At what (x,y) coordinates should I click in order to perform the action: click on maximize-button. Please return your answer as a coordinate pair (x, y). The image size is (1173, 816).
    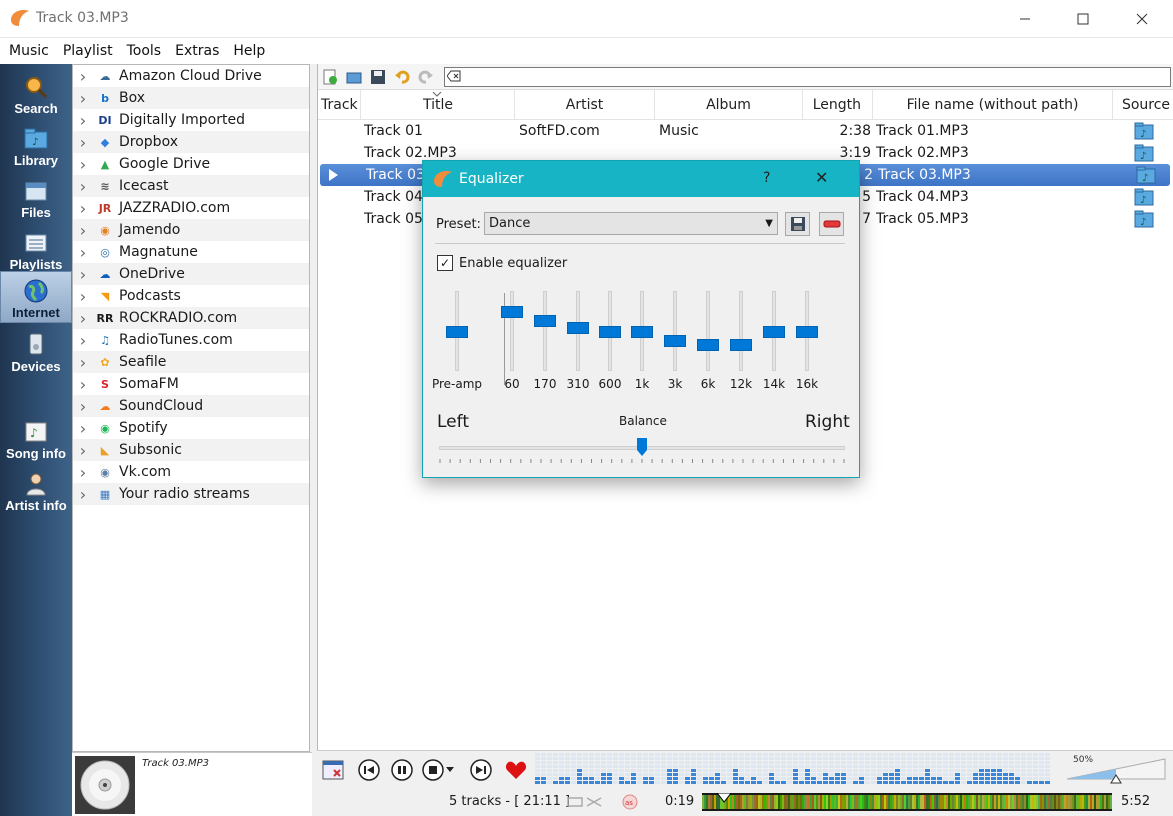
    Looking at the image, I should click on (1083, 19).